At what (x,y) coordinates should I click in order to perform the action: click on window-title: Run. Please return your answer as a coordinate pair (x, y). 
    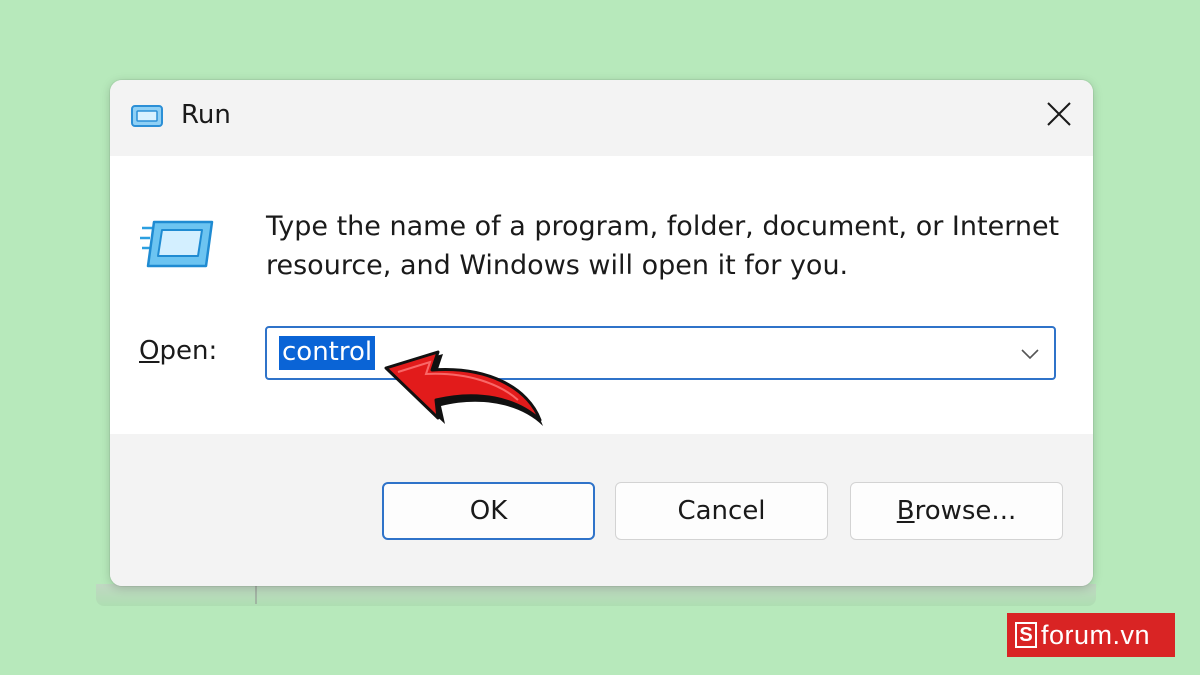
    Looking at the image, I should click on (206, 115).